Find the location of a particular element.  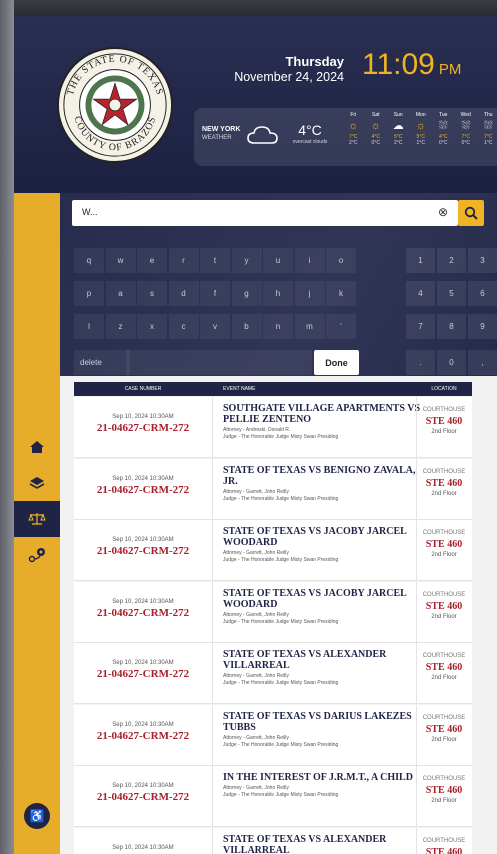

key-a: a is located at coordinates (120, 293).